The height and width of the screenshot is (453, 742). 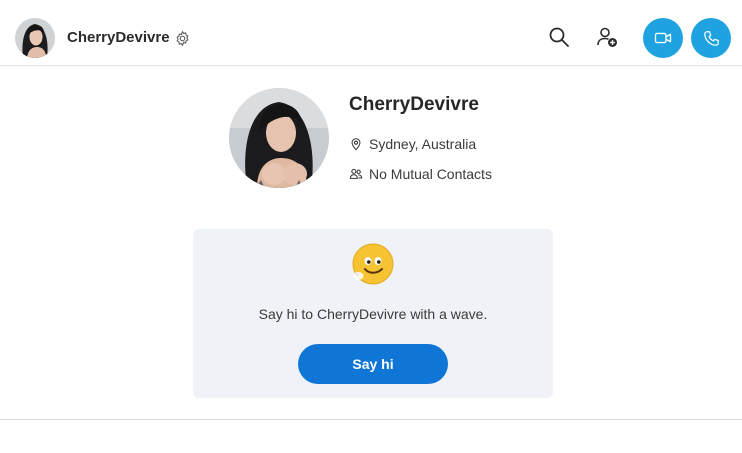 What do you see at coordinates (414, 104) in the screenshot?
I see `profile-name: CherryDevivre` at bounding box center [414, 104].